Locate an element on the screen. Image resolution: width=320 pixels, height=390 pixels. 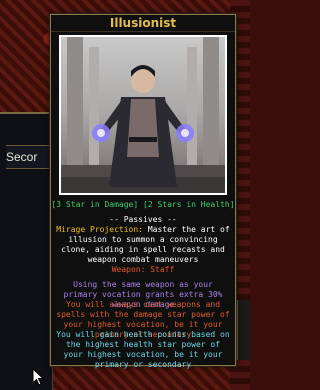
weapon-type: Weapon: Staff is located at coordinates (143, 269).